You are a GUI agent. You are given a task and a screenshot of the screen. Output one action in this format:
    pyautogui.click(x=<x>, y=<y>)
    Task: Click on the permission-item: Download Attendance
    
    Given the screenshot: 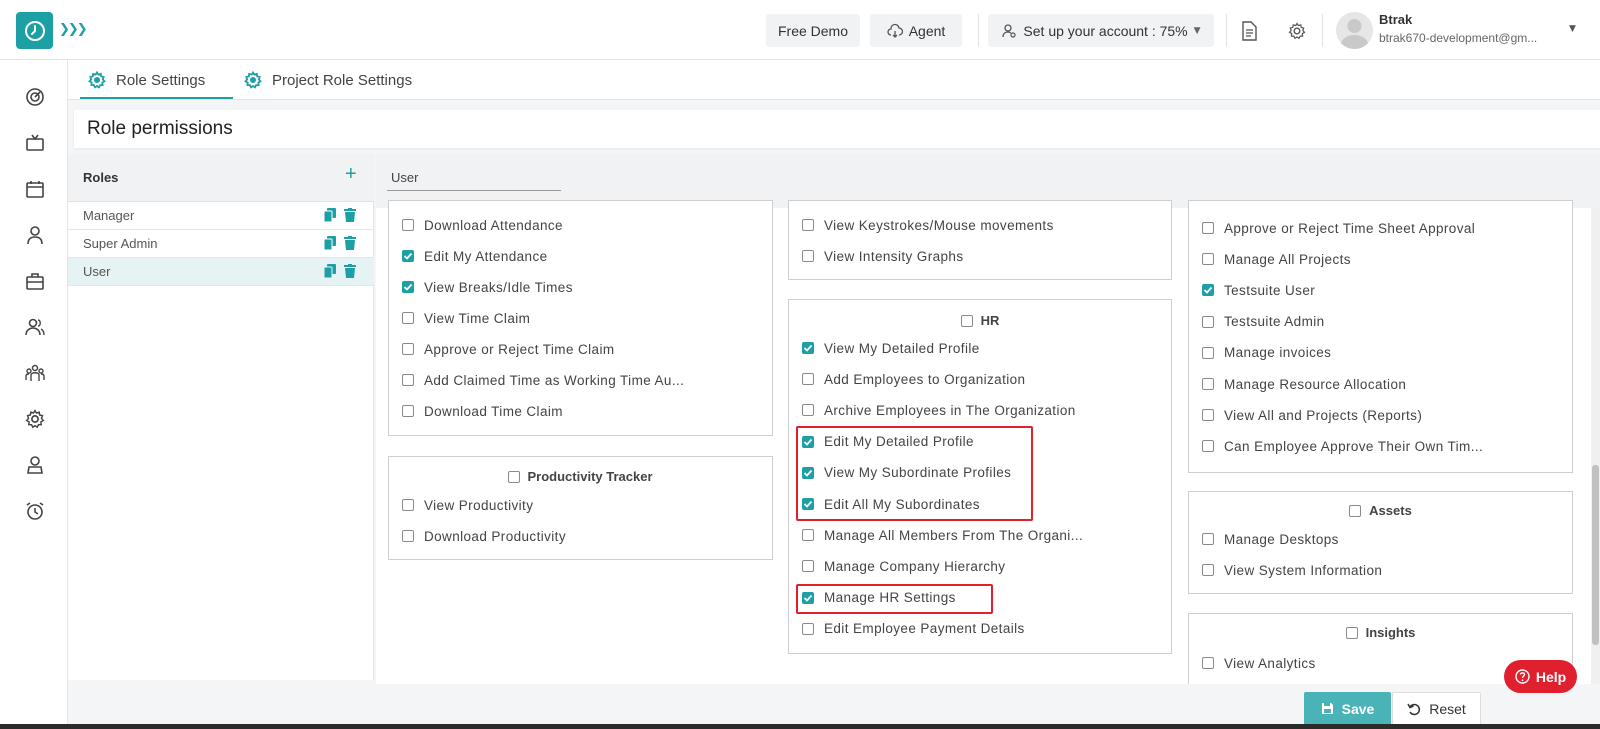 What is the action you would take?
    pyautogui.click(x=482, y=225)
    